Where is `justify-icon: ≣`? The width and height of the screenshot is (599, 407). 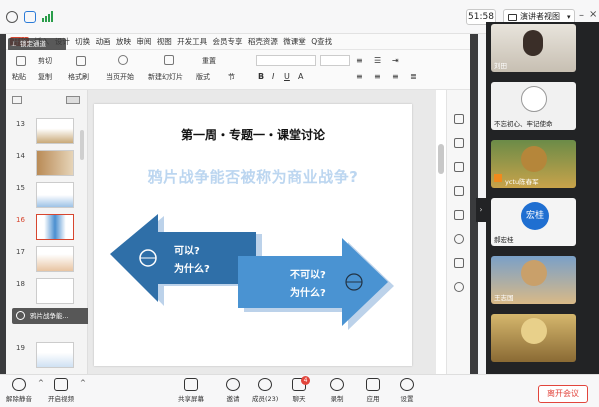 justify-icon: ≣ is located at coordinates (413, 76).